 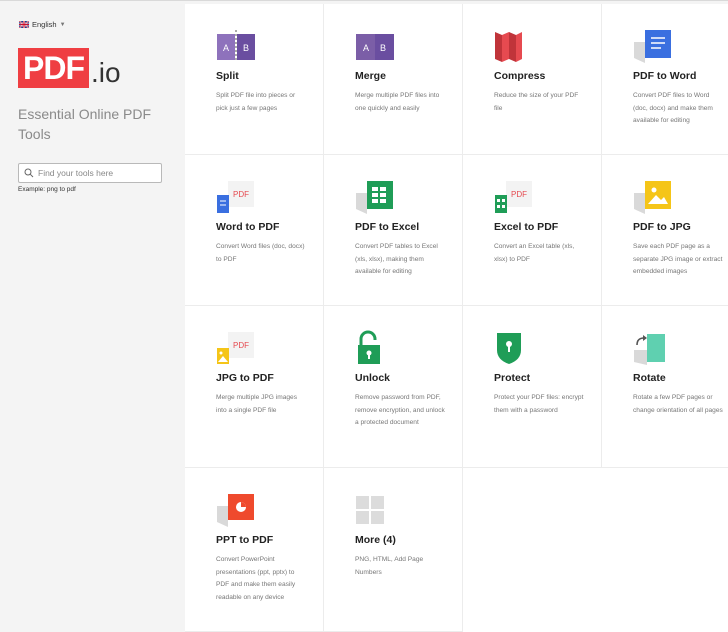 I want to click on excel-to-pdf-icon: PDF, so click(x=513, y=197).